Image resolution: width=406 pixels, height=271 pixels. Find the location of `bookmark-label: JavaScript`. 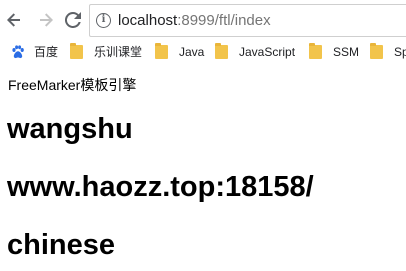

bookmark-label: JavaScript is located at coordinates (267, 51).